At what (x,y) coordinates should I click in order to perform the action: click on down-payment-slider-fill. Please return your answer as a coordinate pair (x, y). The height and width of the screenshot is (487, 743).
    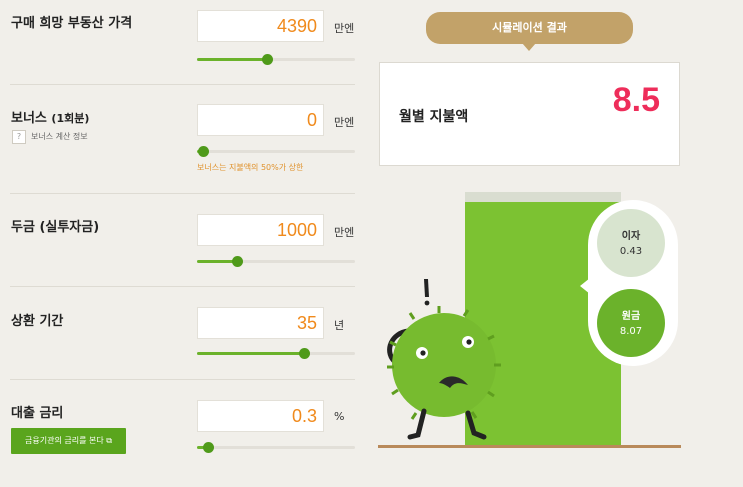
    Looking at the image, I should click on (217, 261).